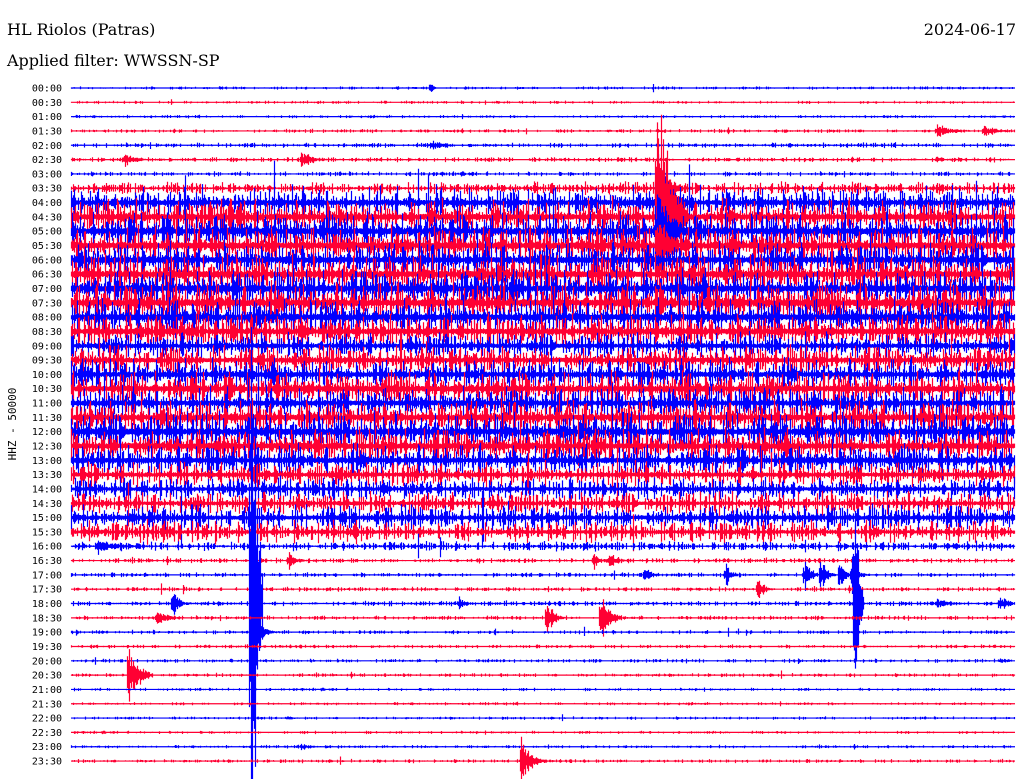  What do you see at coordinates (47, 117) in the screenshot?
I see `row-time-label: 01:00` at bounding box center [47, 117].